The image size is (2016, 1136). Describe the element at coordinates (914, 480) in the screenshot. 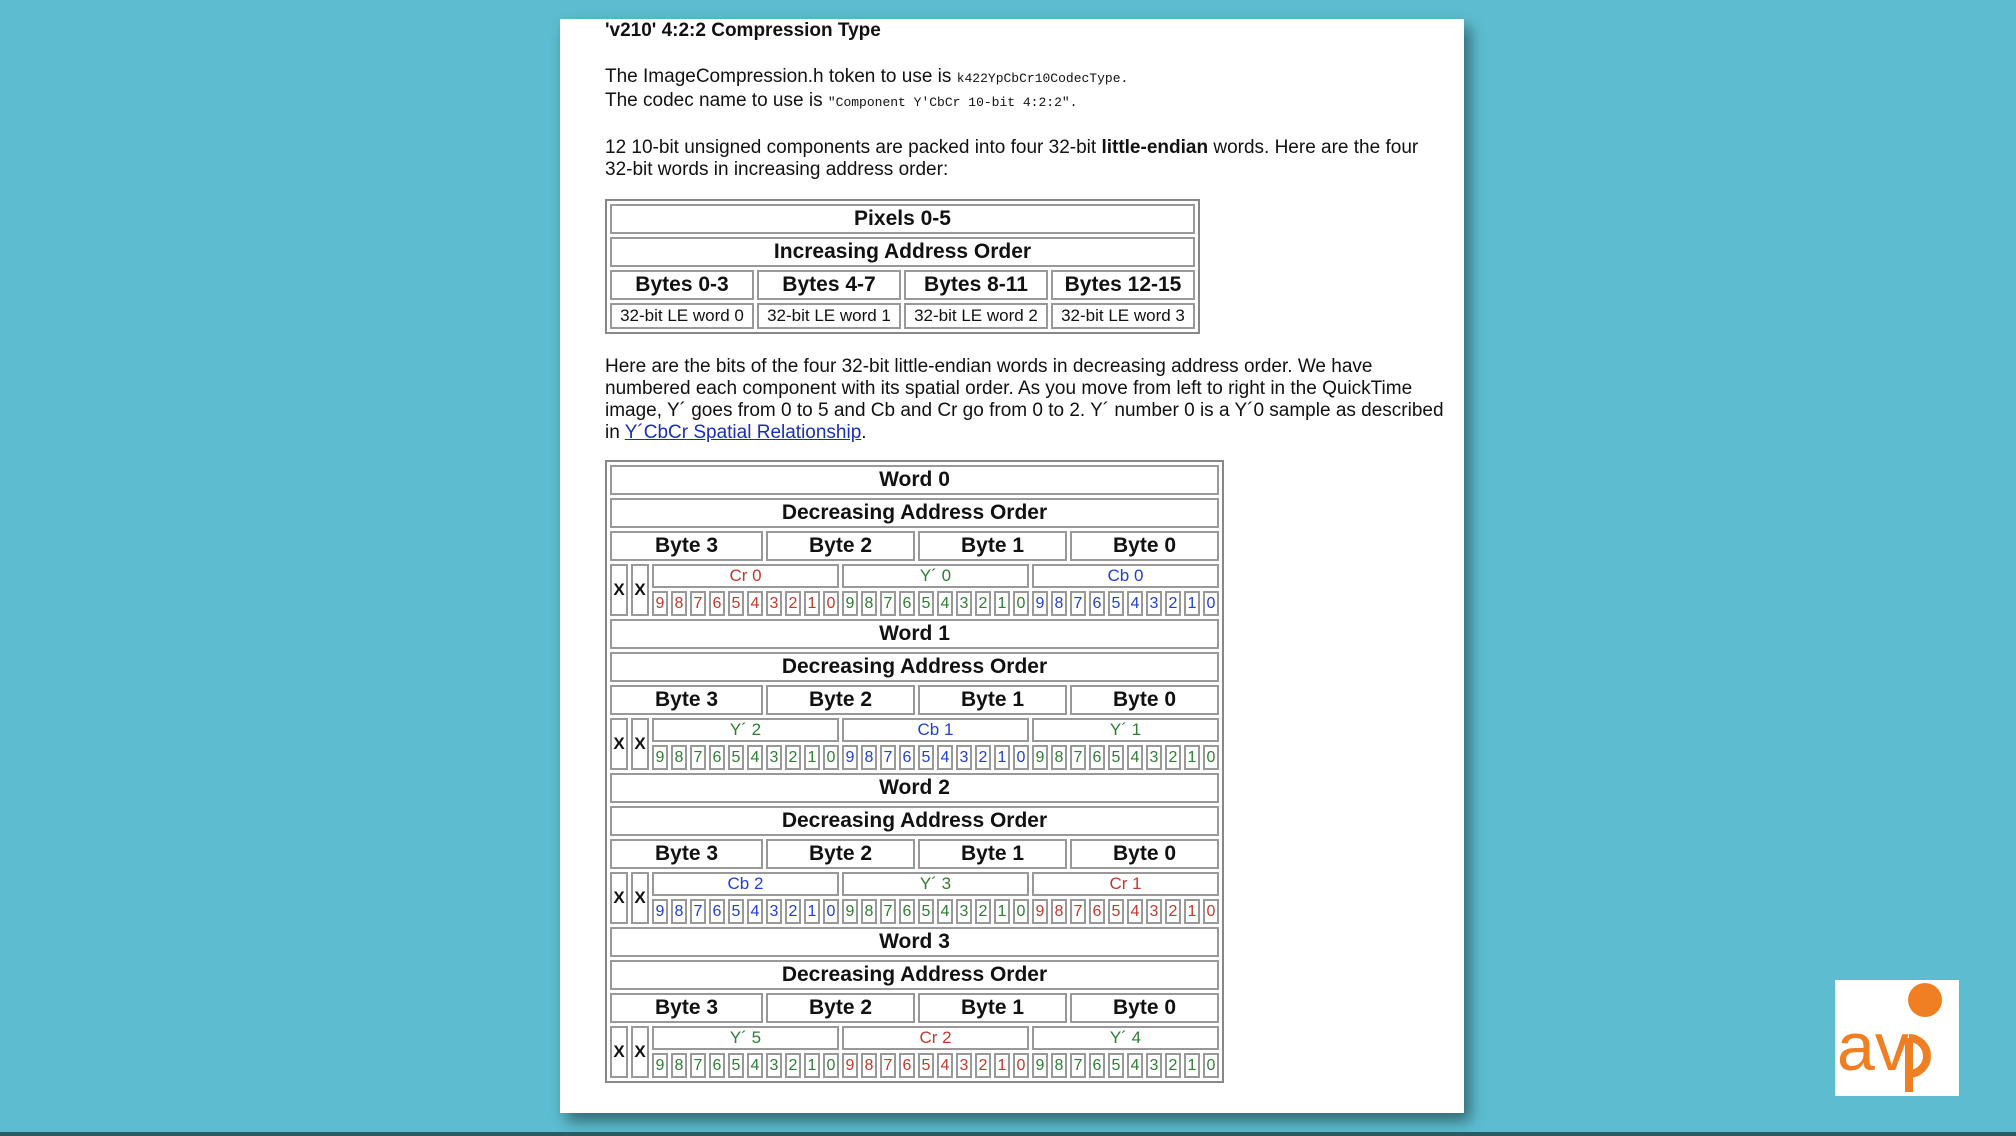

I see `word-title: Word 0` at that location.